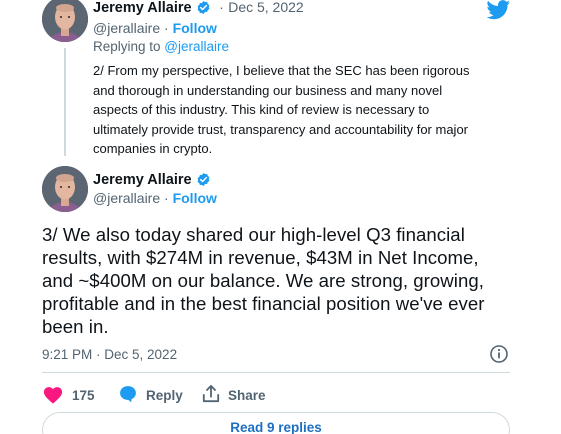 The image size is (561, 434). I want to click on share-button: Share, so click(234, 395).